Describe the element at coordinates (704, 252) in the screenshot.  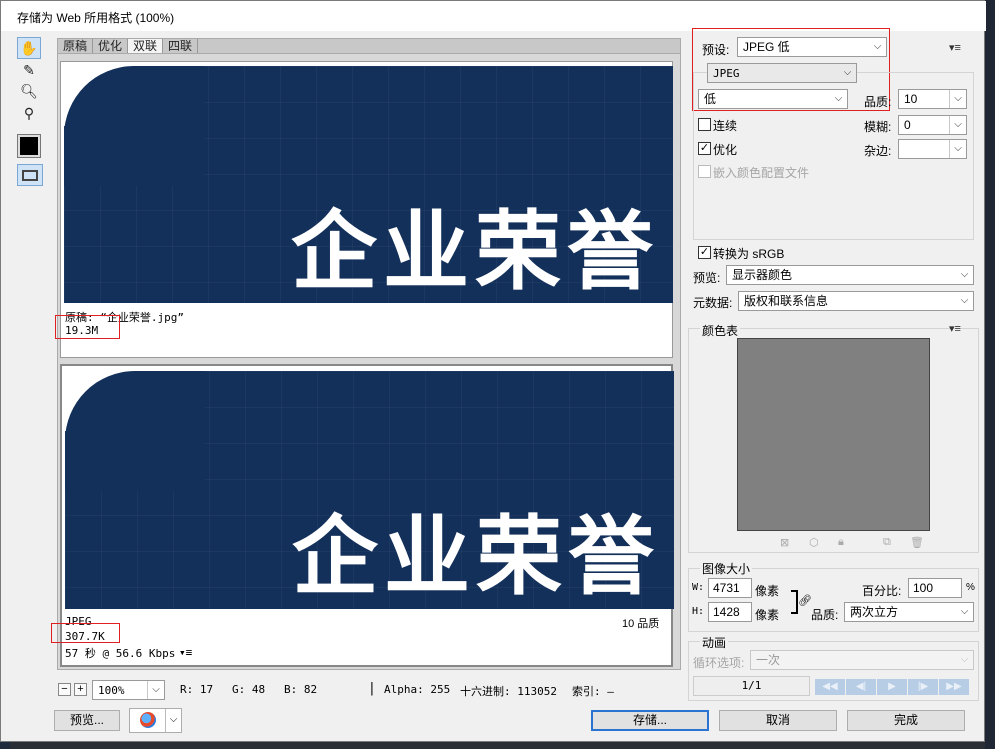
I see `convert-srgb-checkbox: ✓` at that location.